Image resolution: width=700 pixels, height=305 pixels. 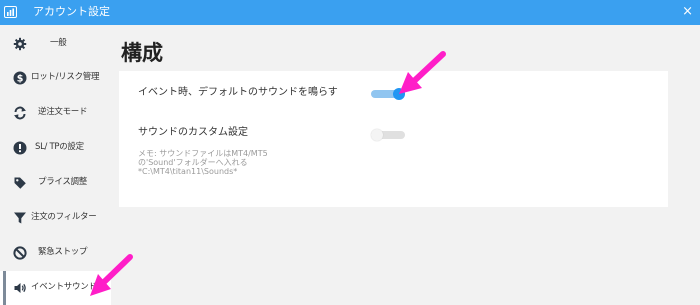 What do you see at coordinates (65, 77) in the screenshot?
I see `sidebar-item-label: ロット/リスク管理` at bounding box center [65, 77].